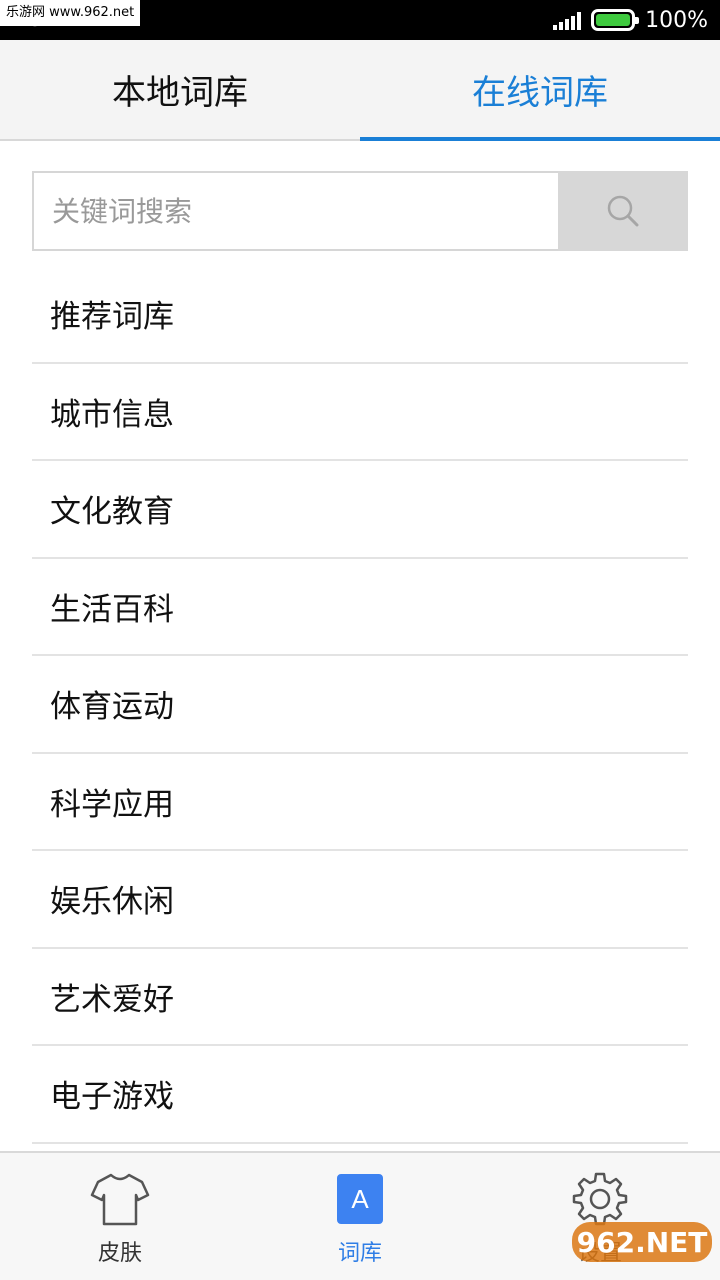 This screenshot has width=720, height=1280. I want to click on list-item: 文化教育, so click(360, 510).